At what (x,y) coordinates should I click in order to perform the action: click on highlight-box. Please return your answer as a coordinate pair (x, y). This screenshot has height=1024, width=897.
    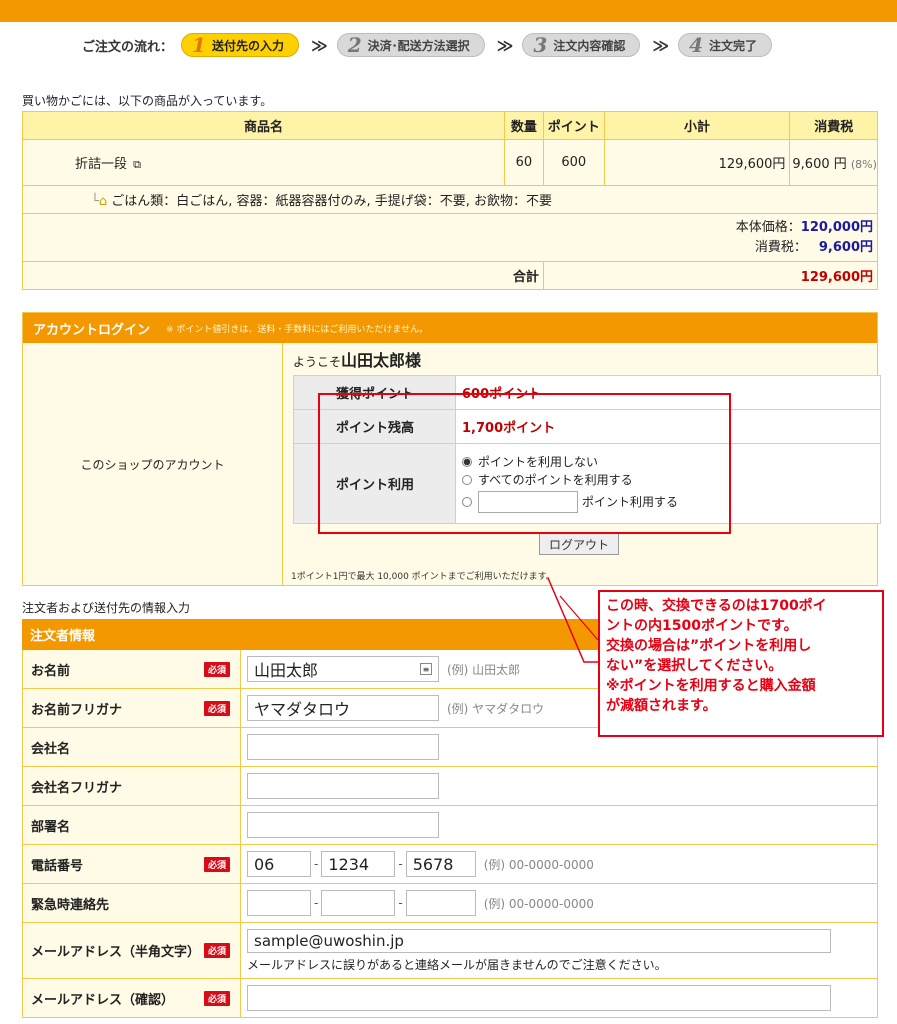
    Looking at the image, I should click on (524, 463).